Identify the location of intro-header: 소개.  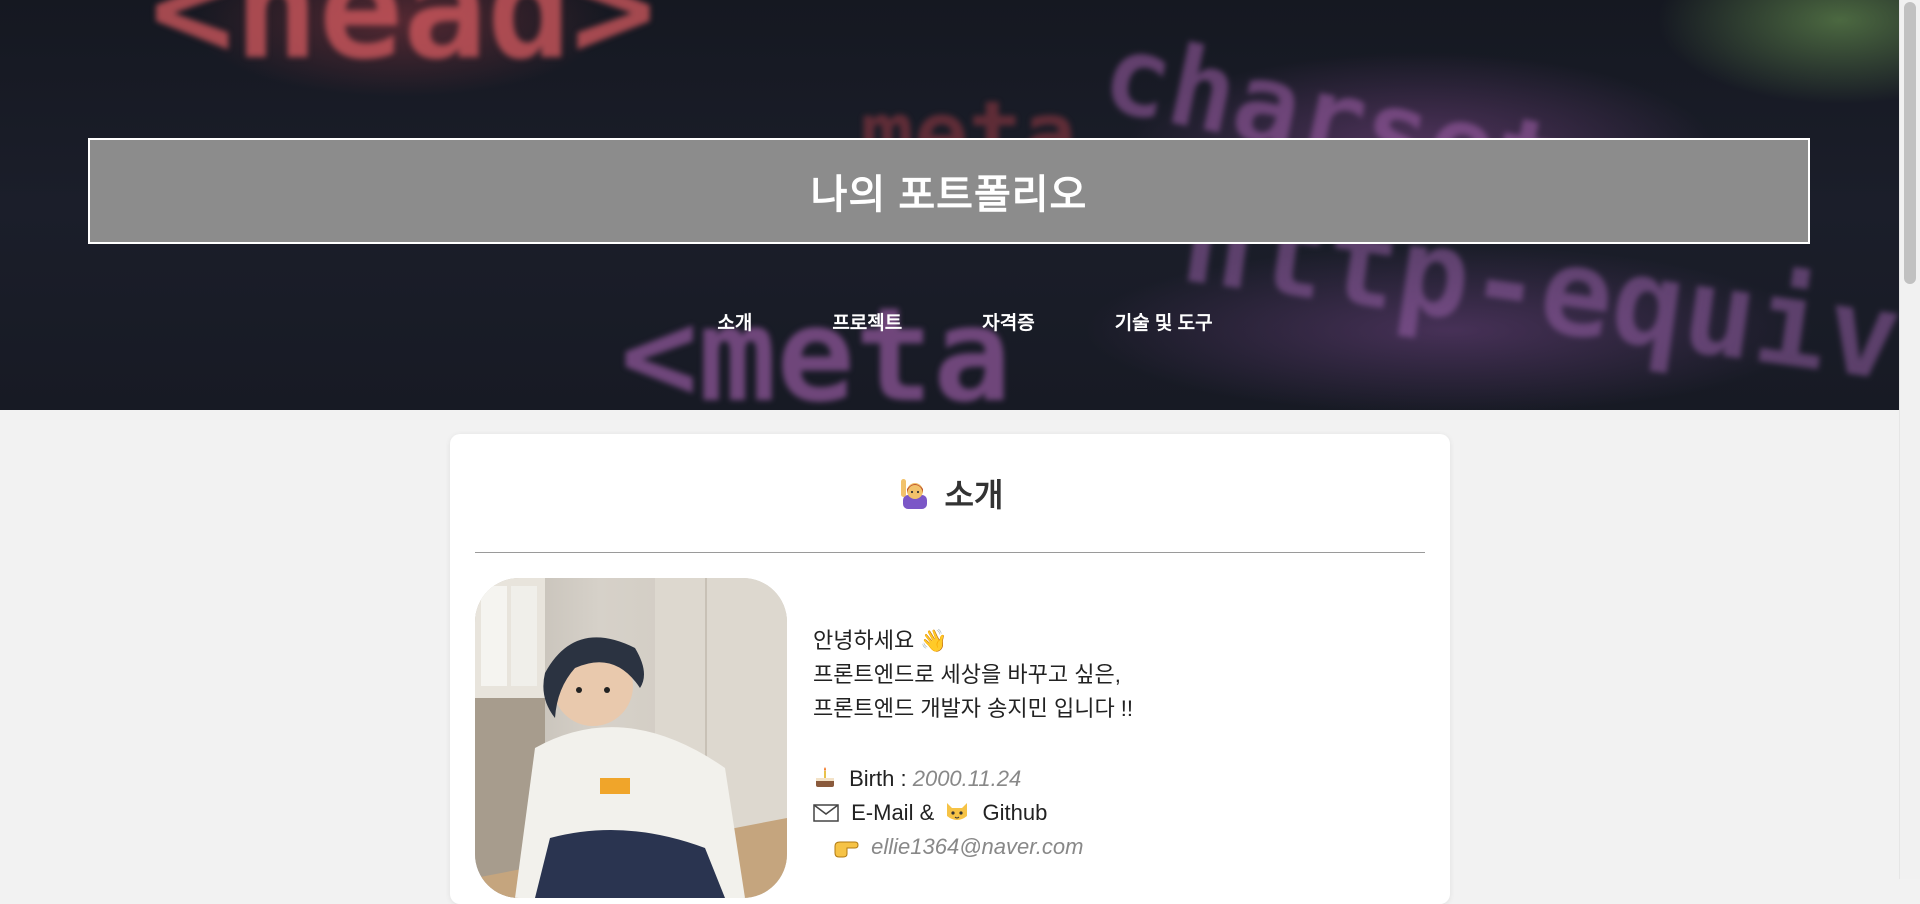
(950, 493).